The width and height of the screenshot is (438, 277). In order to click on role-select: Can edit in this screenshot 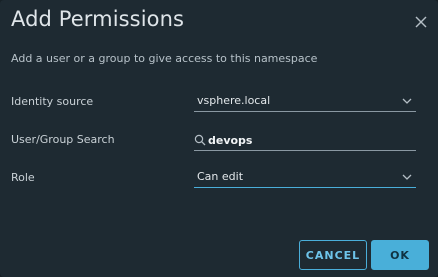, I will do `click(305, 178)`.